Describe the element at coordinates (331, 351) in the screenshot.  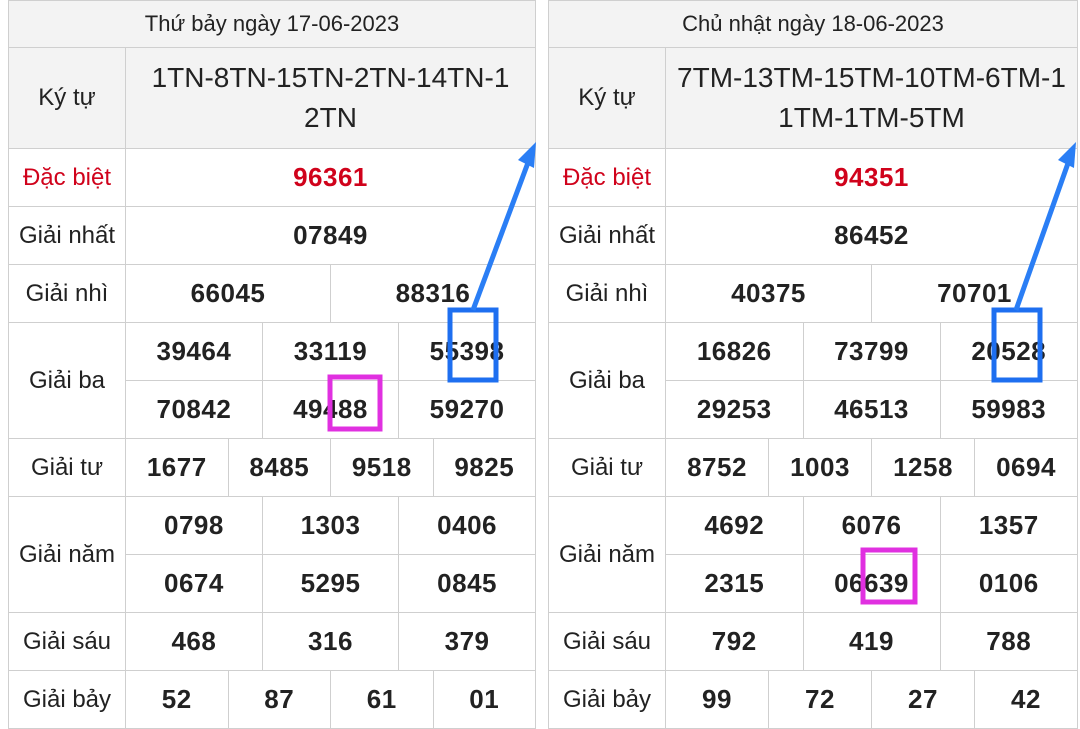
I see `third-prize-value: 33119` at that location.